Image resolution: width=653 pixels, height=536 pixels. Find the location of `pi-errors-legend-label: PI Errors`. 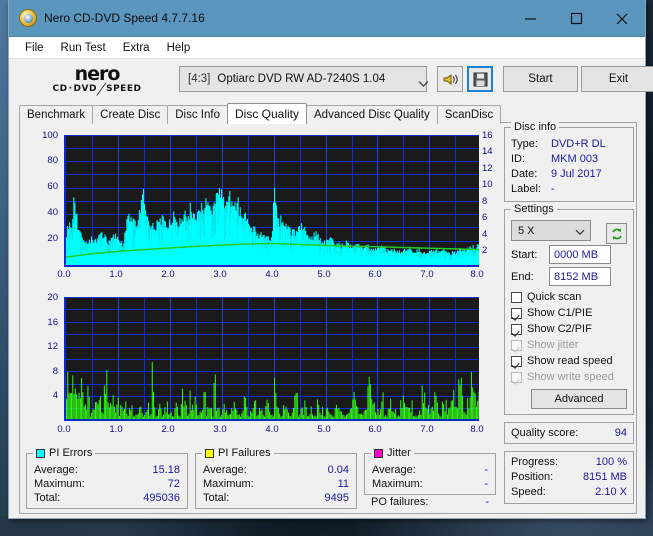

pi-errors-legend-label: PI Errors is located at coordinates (71, 453).